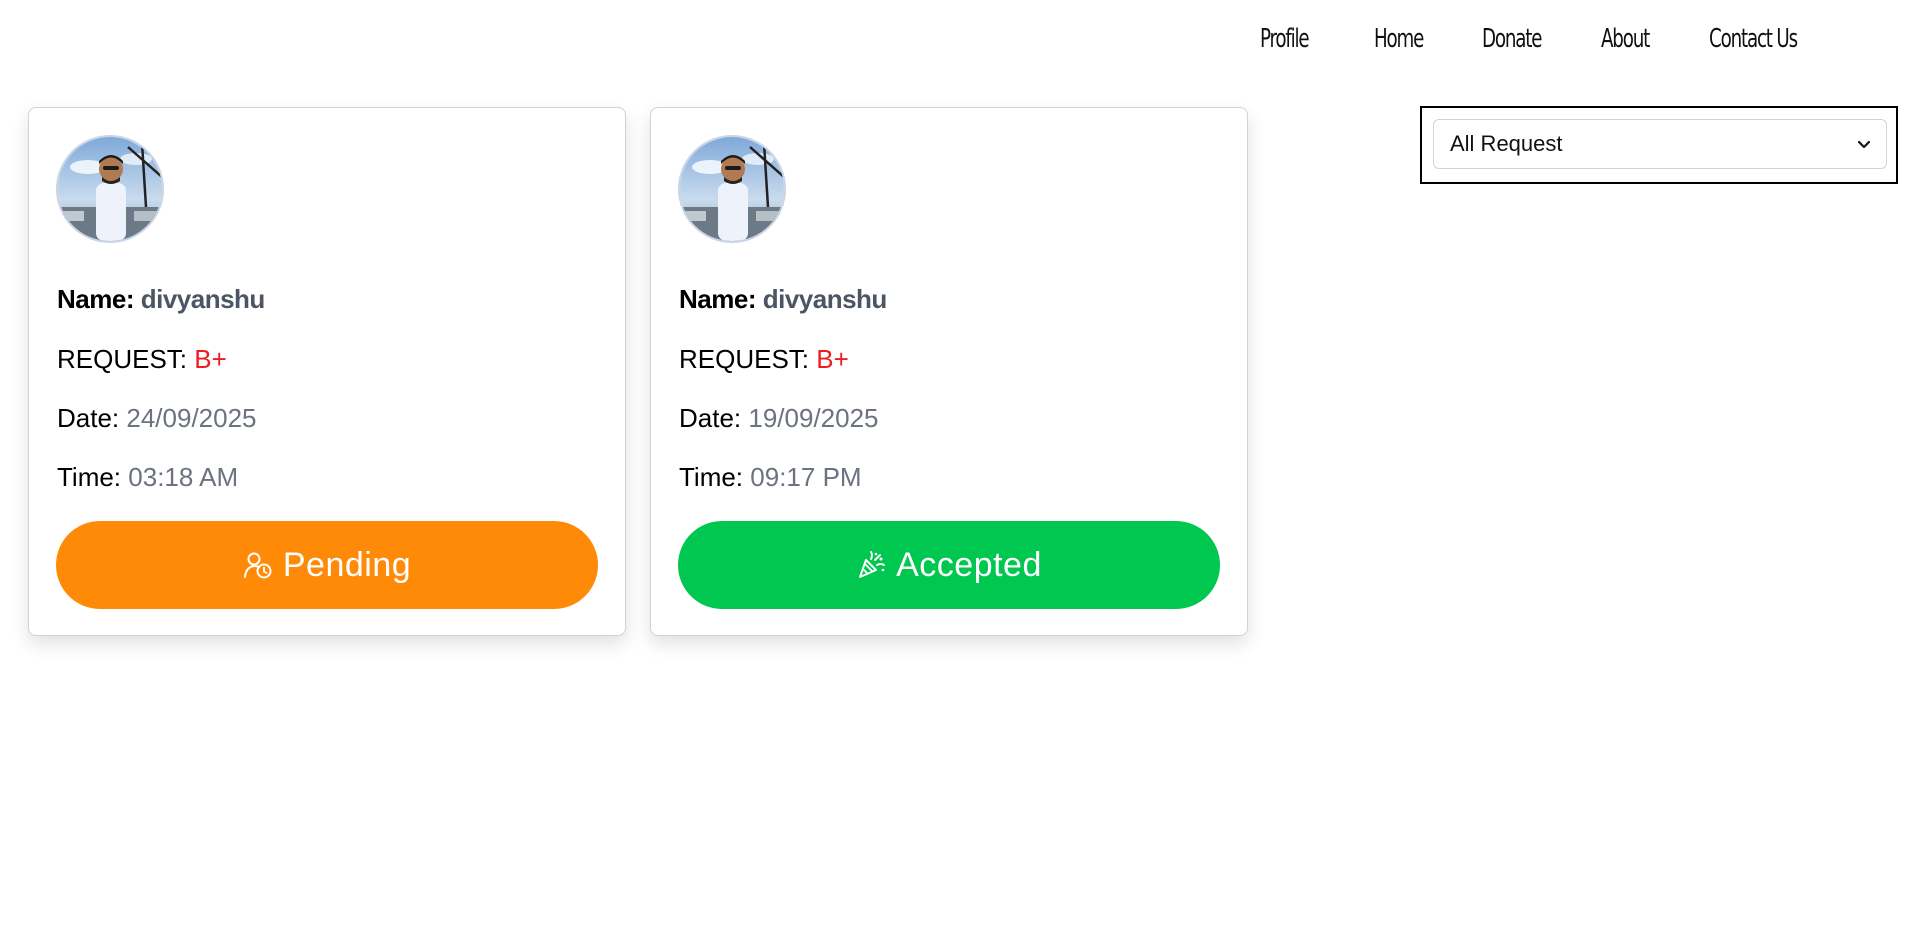 This screenshot has height=949, width=1919. I want to click on request-time: Time: 03:18 AM, so click(147, 477).